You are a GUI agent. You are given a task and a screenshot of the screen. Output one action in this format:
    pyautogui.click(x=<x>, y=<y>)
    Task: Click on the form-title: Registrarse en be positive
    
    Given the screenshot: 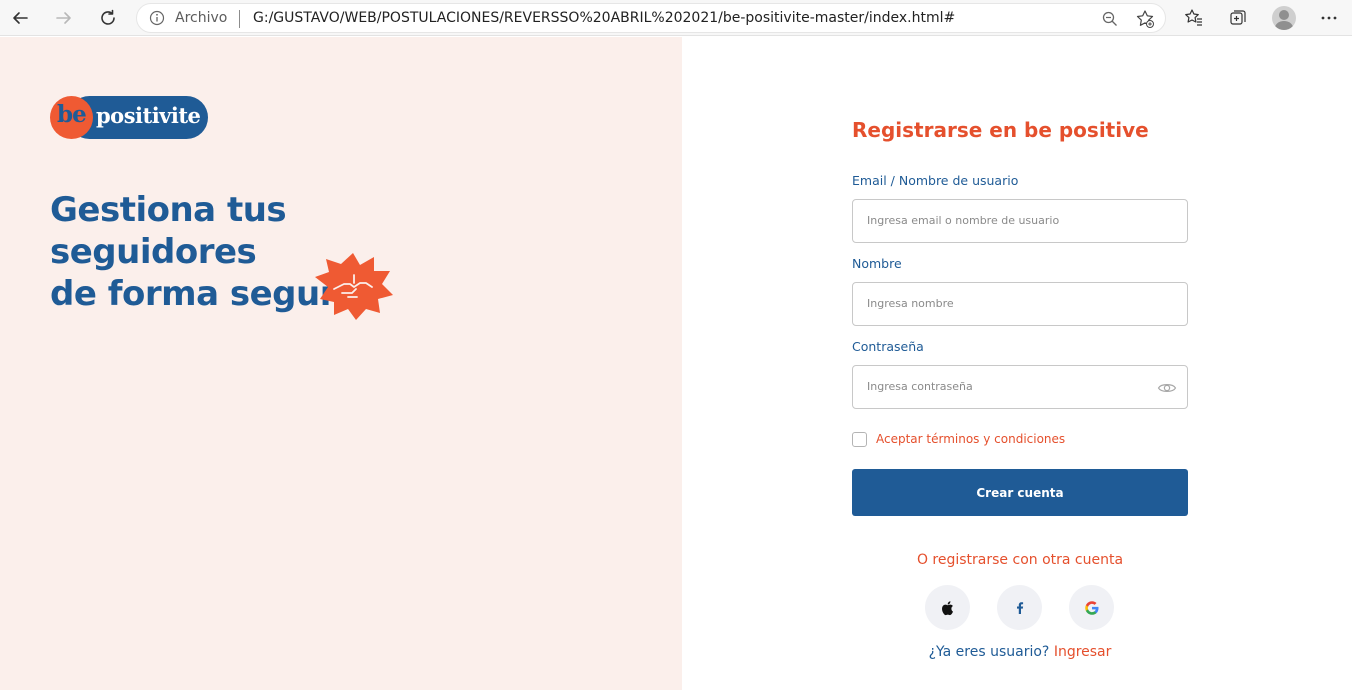 What is the action you would take?
    pyautogui.click(x=1000, y=130)
    